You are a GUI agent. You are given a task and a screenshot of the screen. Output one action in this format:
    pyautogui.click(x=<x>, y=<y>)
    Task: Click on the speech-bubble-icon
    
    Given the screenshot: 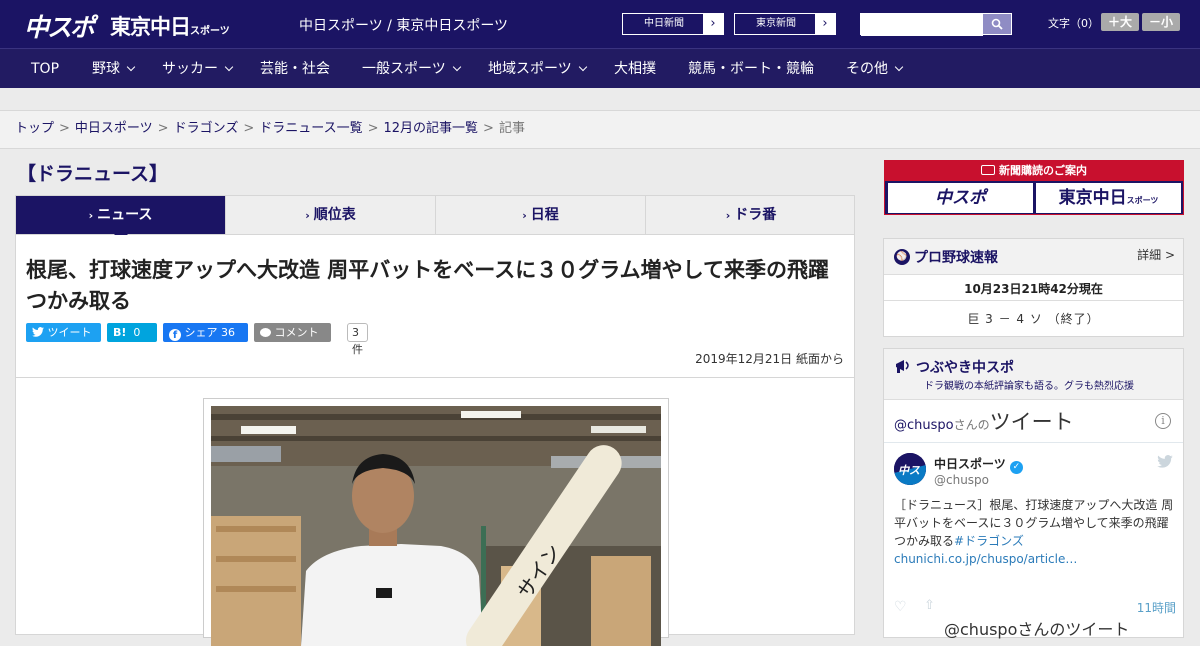 What is the action you would take?
    pyautogui.click(x=265, y=332)
    